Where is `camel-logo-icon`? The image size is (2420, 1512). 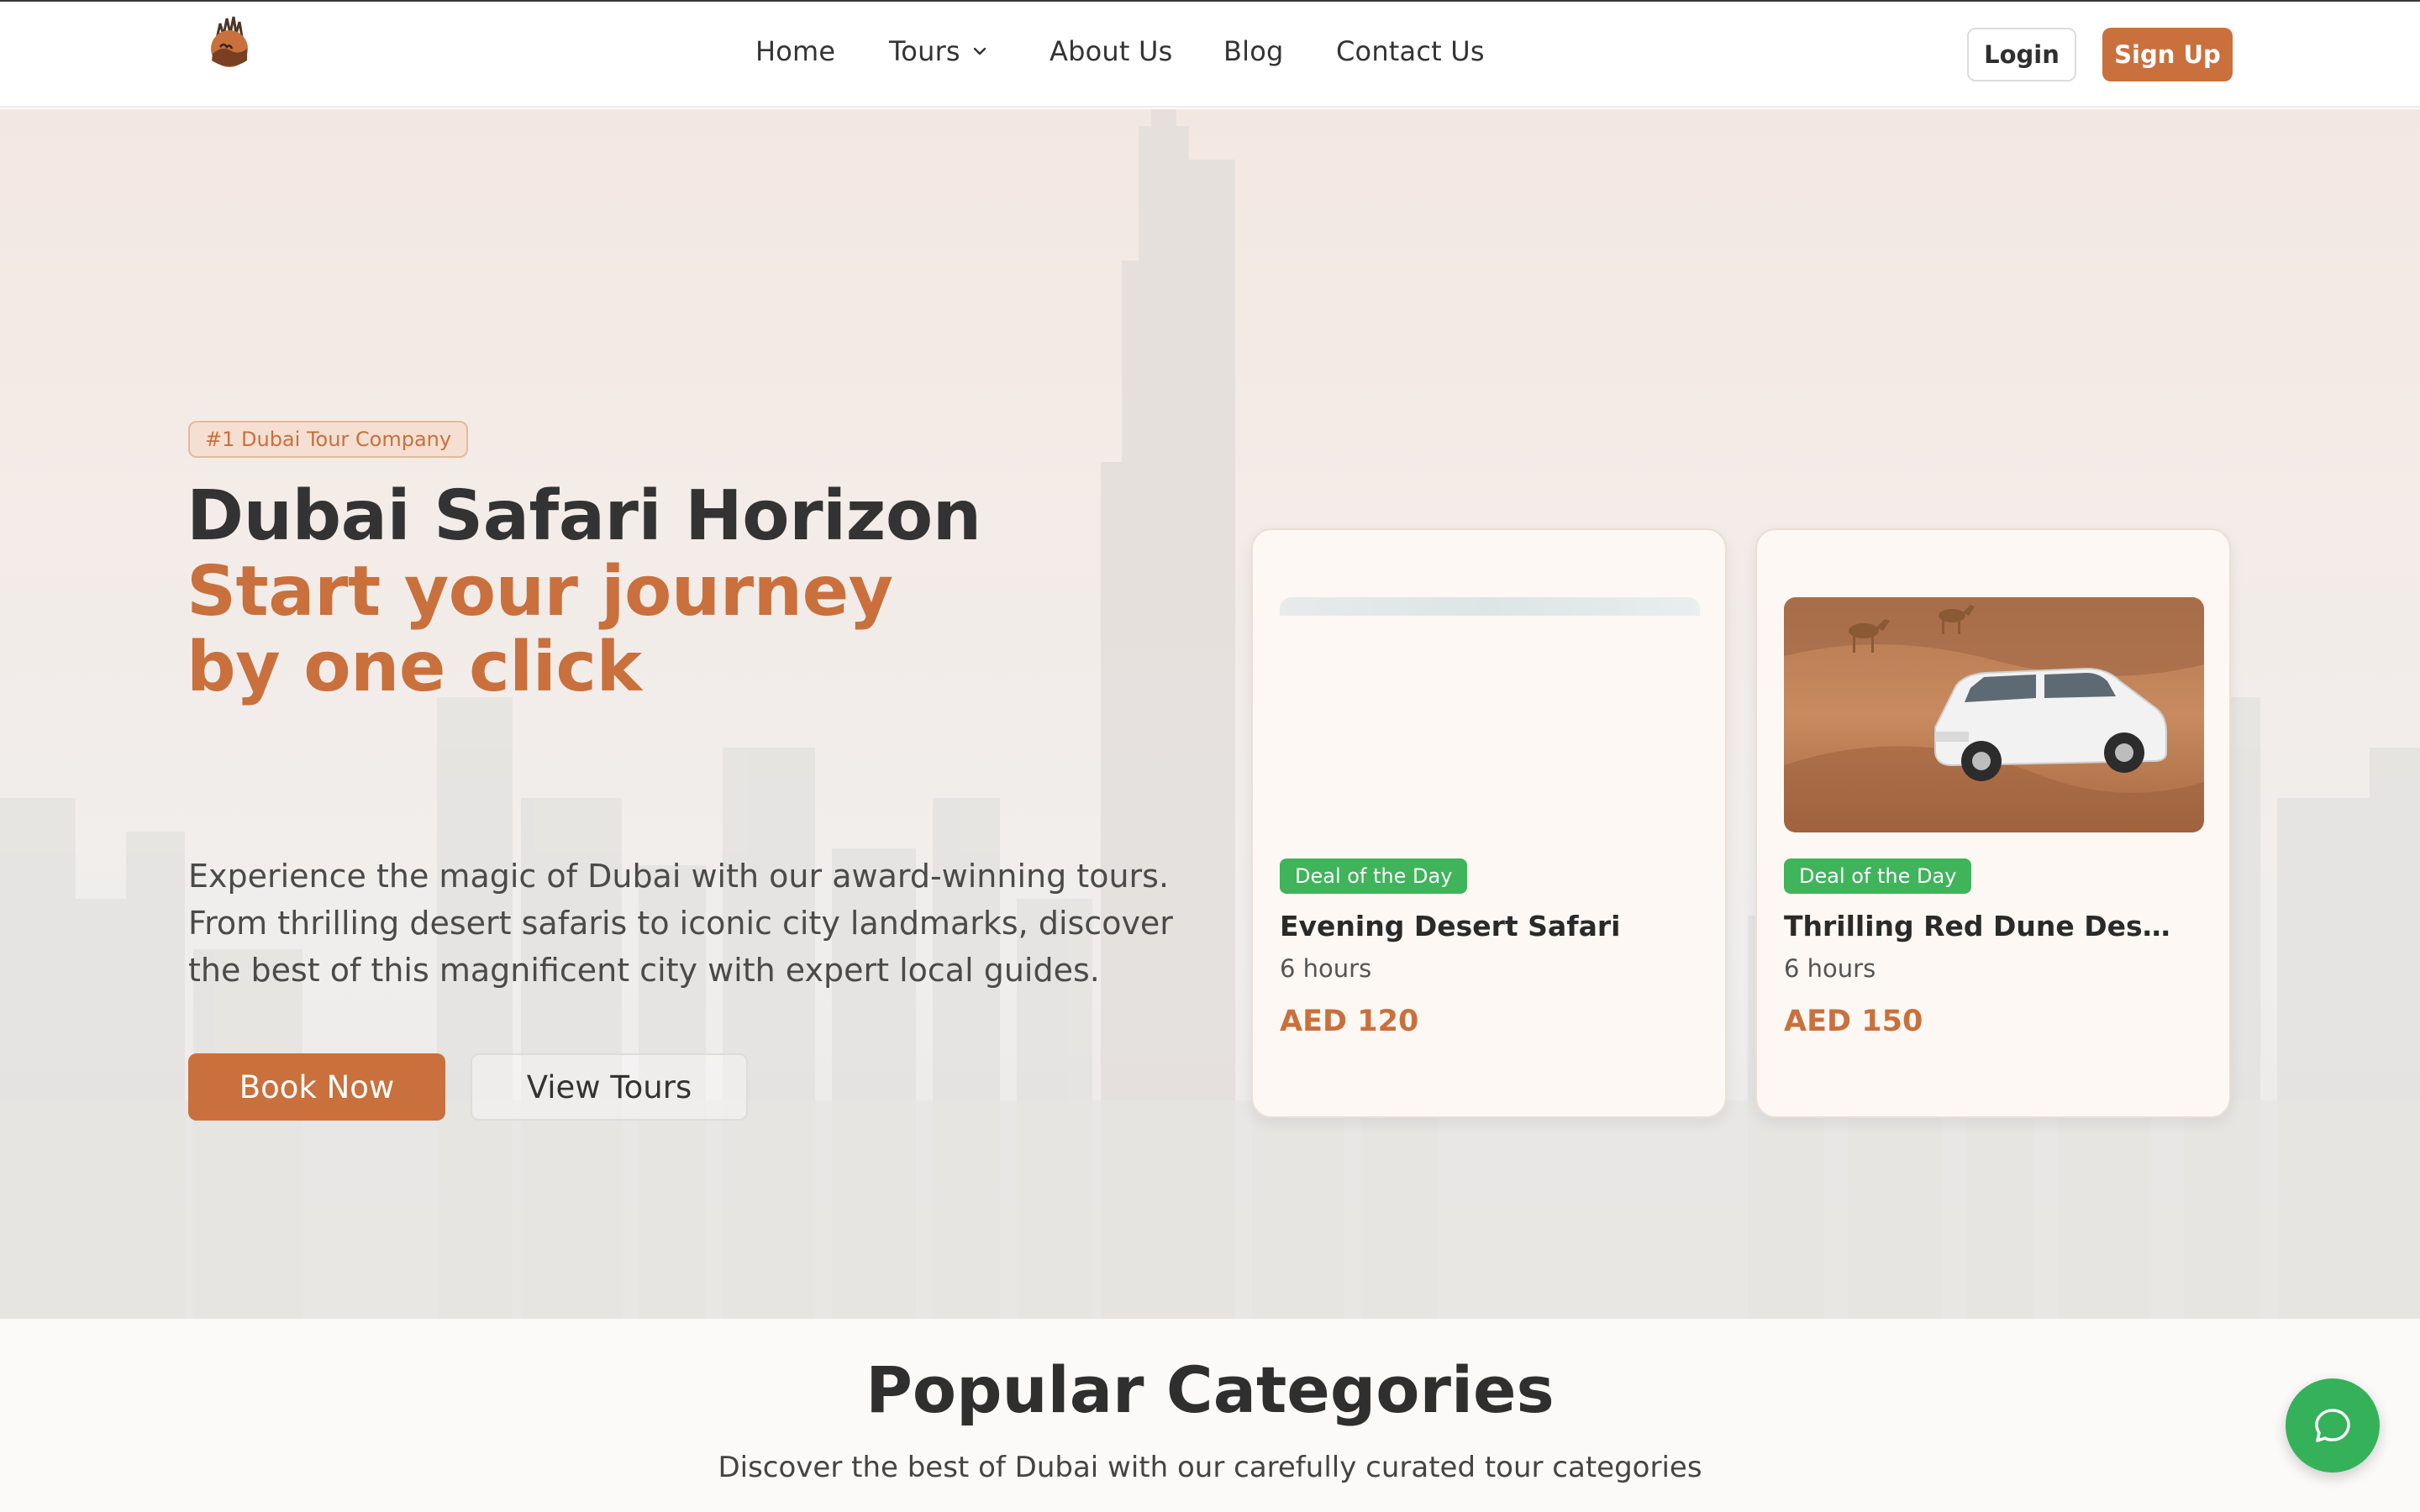
camel-logo-icon is located at coordinates (229, 41).